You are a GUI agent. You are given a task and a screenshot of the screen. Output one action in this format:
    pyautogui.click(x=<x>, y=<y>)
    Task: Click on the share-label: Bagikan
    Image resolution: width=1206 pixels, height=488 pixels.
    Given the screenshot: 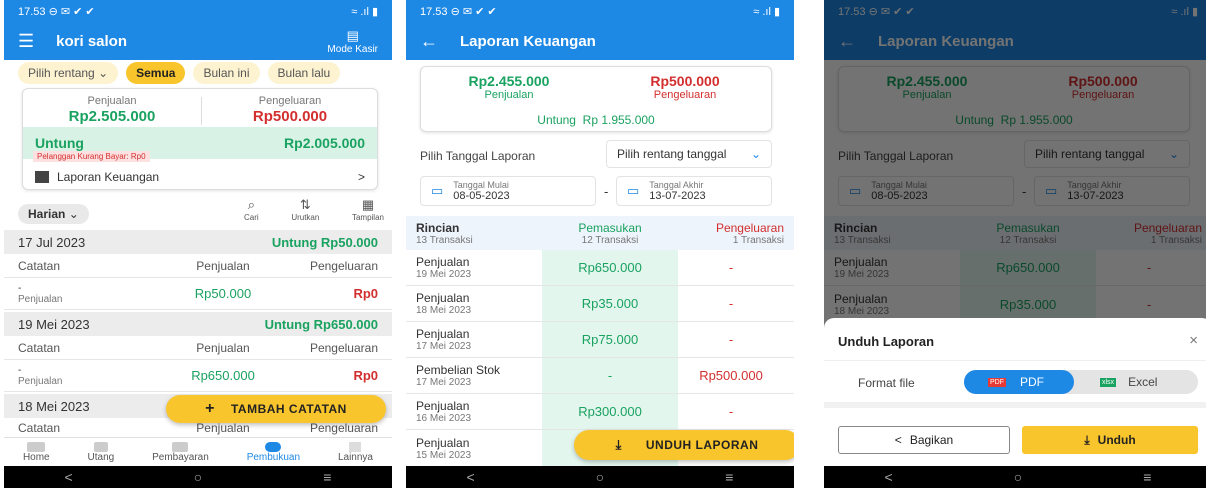 What is the action you would take?
    pyautogui.click(x=931, y=440)
    